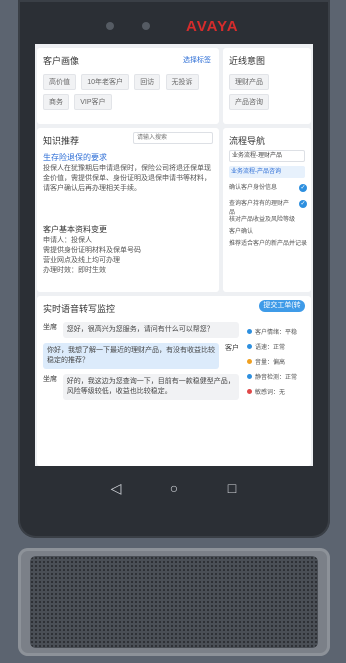  I want to click on customer-tag-list: 高价值 10年老客户 回访 无投诉 商务 VIP客户, so click(129, 92).